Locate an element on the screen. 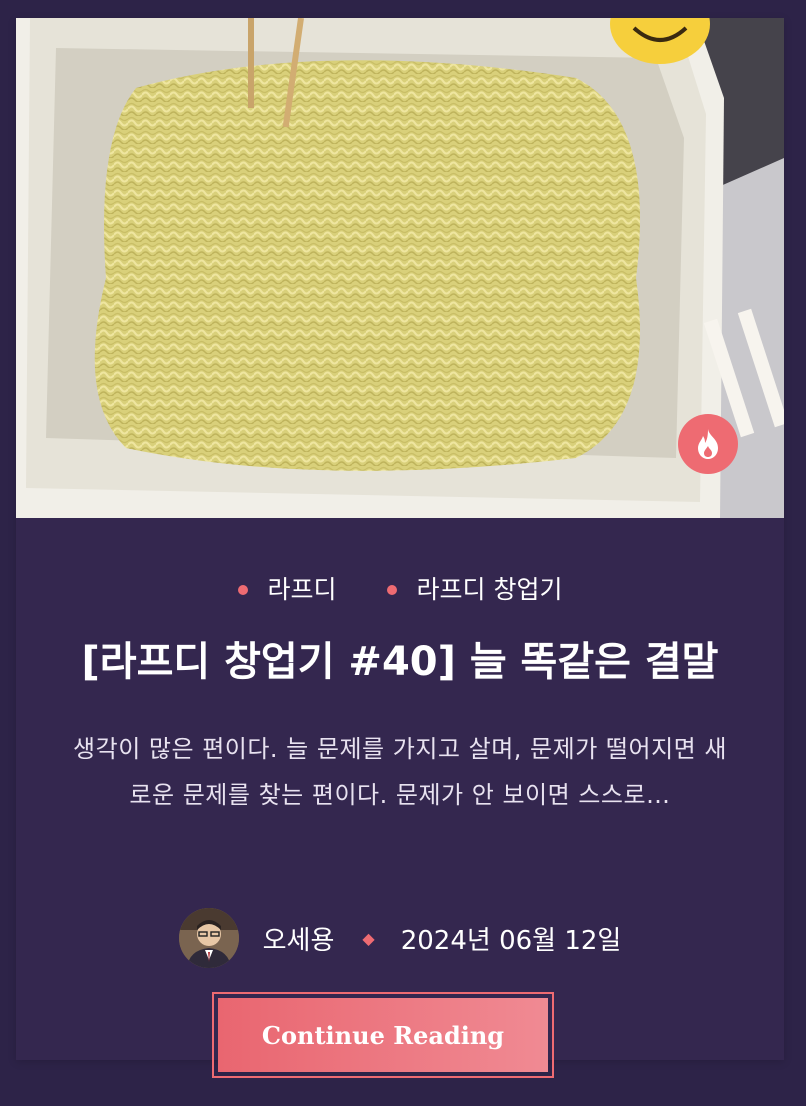 This screenshot has height=1106, width=806. post-meta: 오세용 ◆ 2024년 06월 12일 is located at coordinates (400, 938).